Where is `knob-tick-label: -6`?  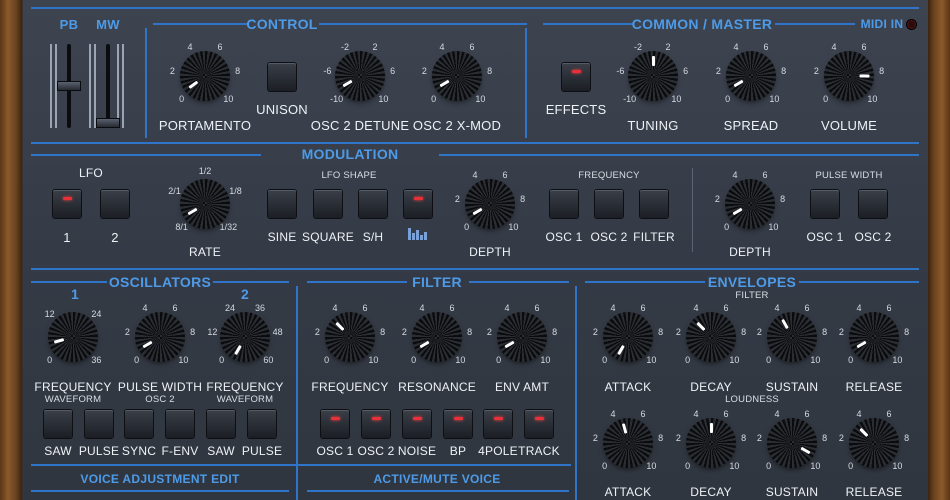
knob-tick-label: -6 is located at coordinates (620, 70).